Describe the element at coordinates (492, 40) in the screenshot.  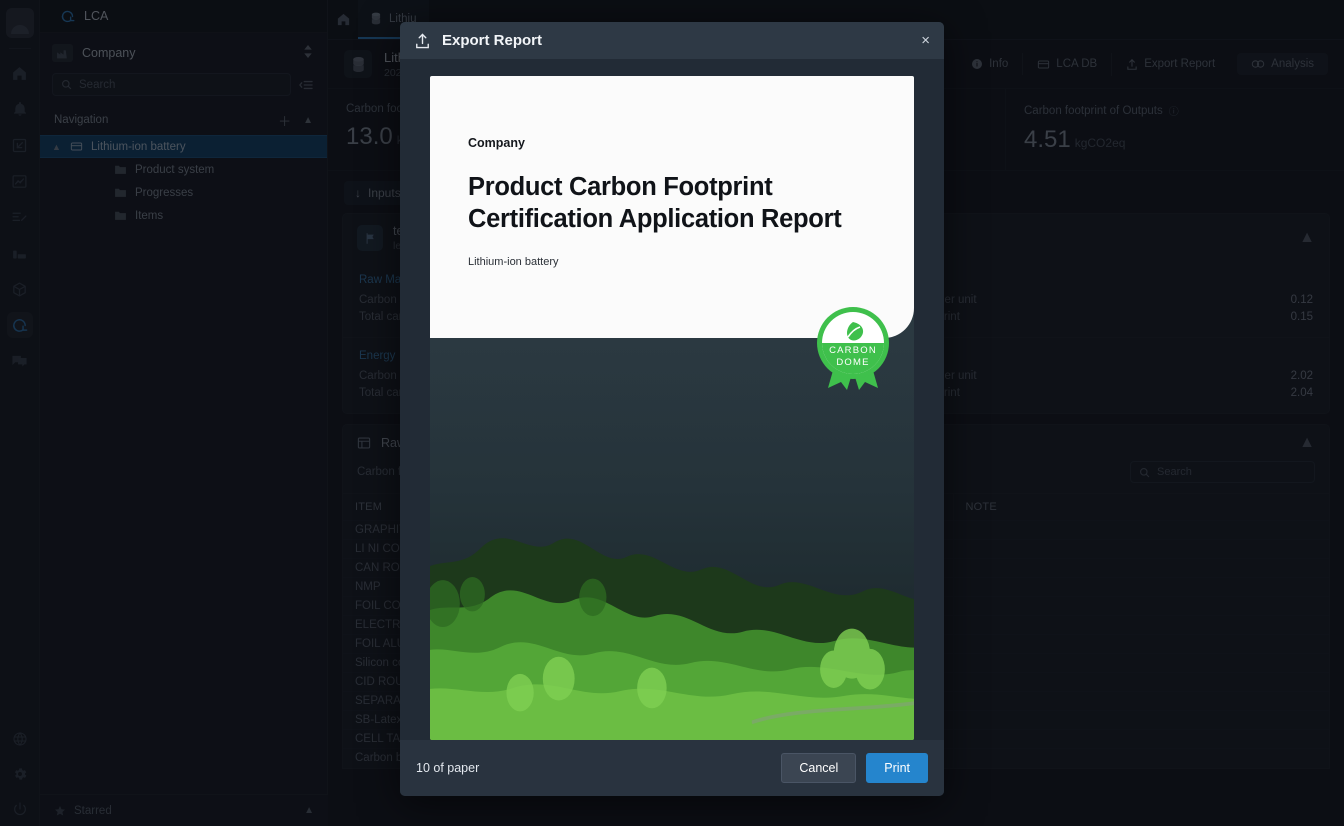
I see `modal-title: Export Report` at that location.